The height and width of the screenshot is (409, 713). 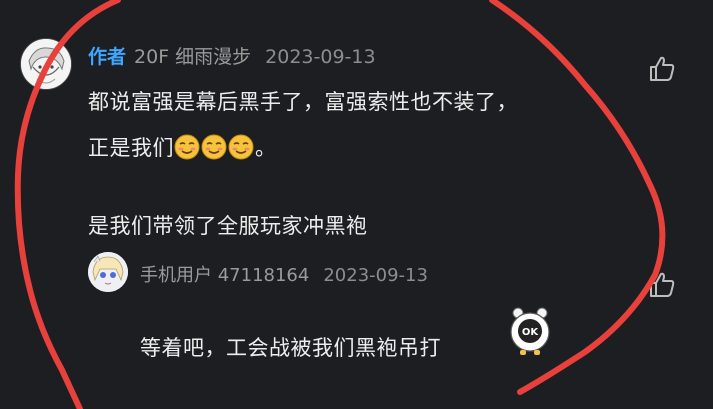 I want to click on comment-meta: 作者 20F 细雨漫步 2023-09-13, so click(x=232, y=55).